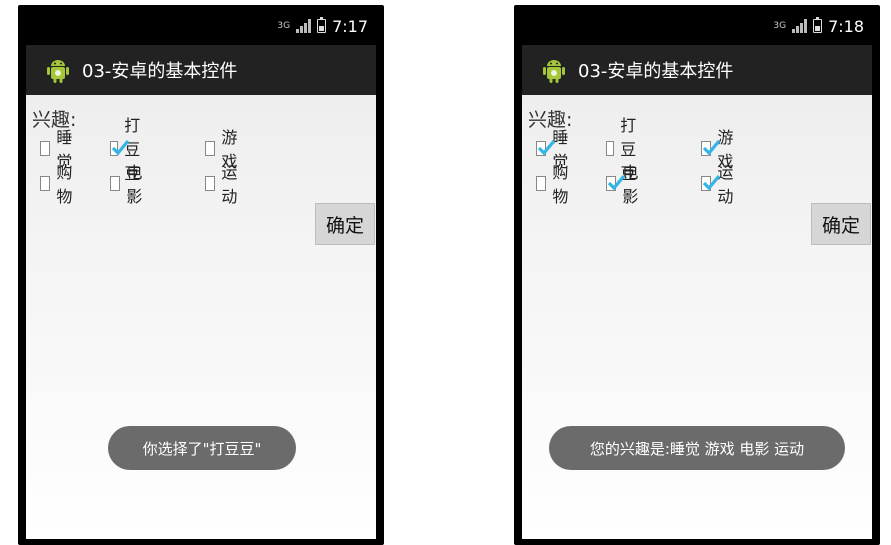 The width and height of the screenshot is (891, 545). Describe the element at coordinates (846, 26) in the screenshot. I see `status-time: 7:18` at that location.